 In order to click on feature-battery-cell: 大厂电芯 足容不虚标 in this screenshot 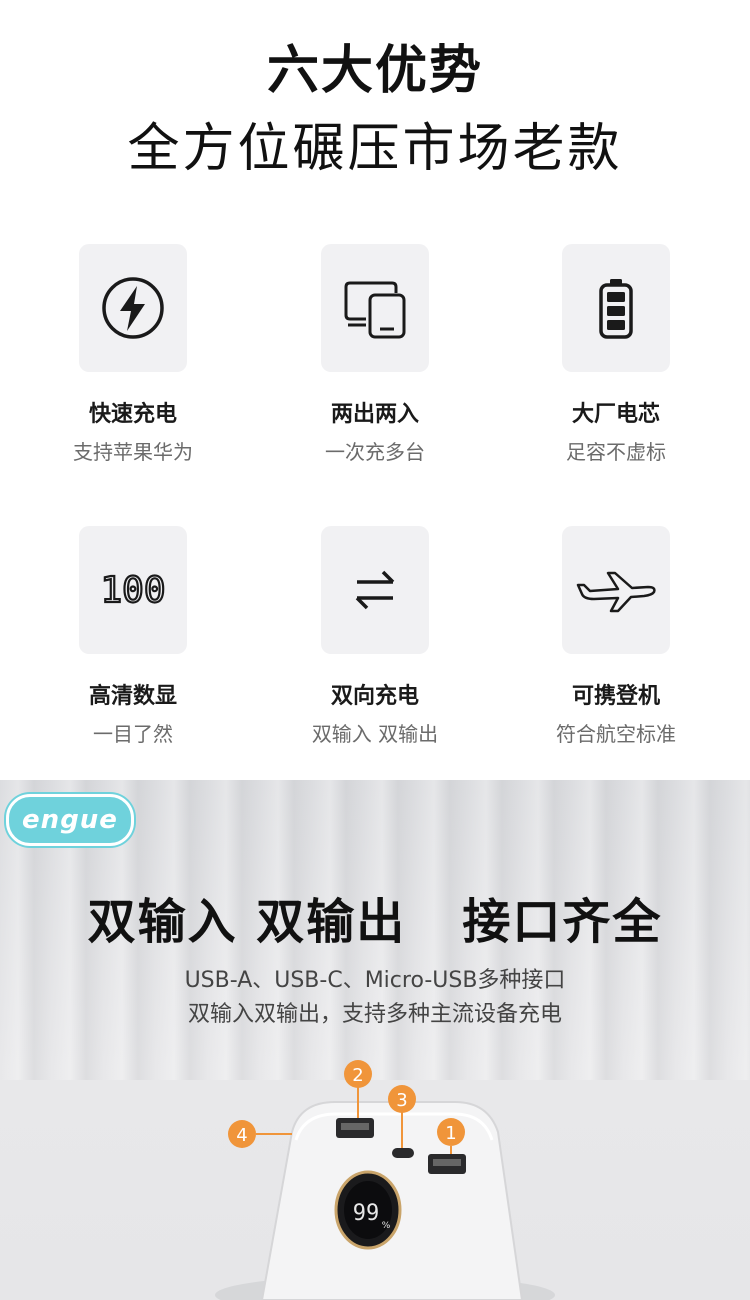, I will do `click(616, 354)`.